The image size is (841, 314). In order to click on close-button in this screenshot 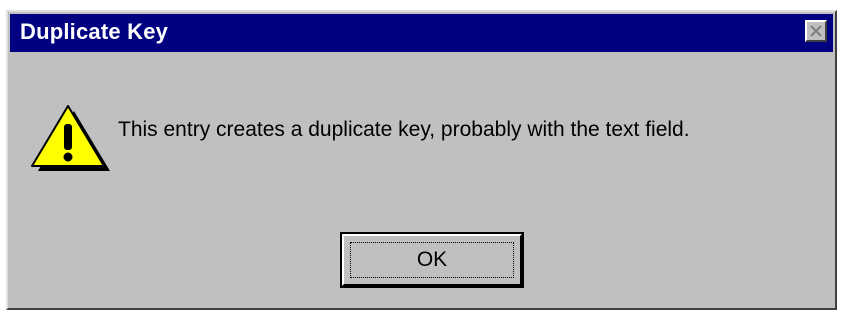, I will do `click(816, 31)`.